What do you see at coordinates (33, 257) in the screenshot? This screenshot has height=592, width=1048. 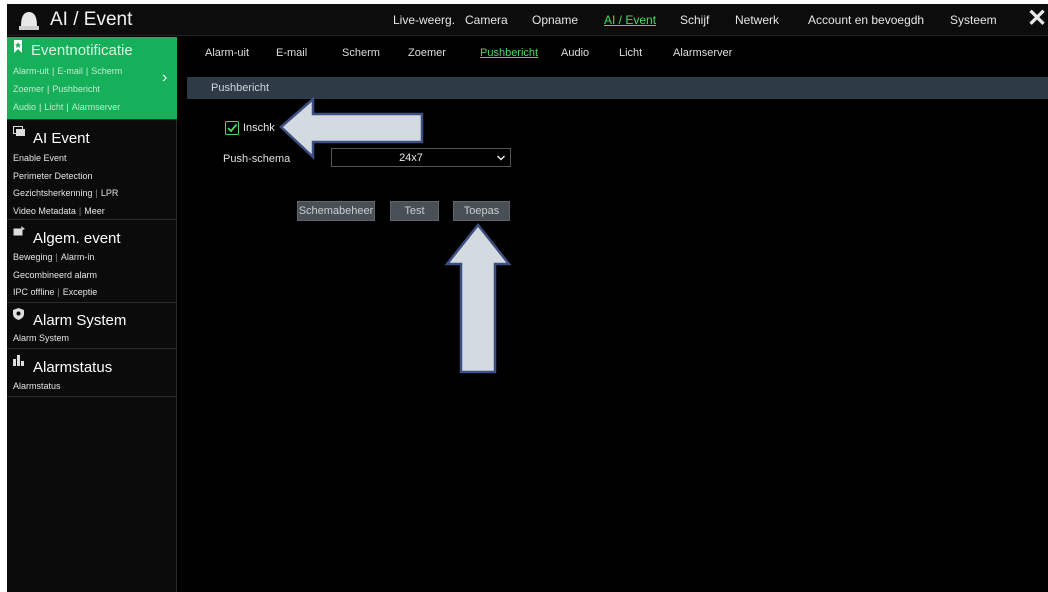 I see `sidebar-link-motion: Beweging` at bounding box center [33, 257].